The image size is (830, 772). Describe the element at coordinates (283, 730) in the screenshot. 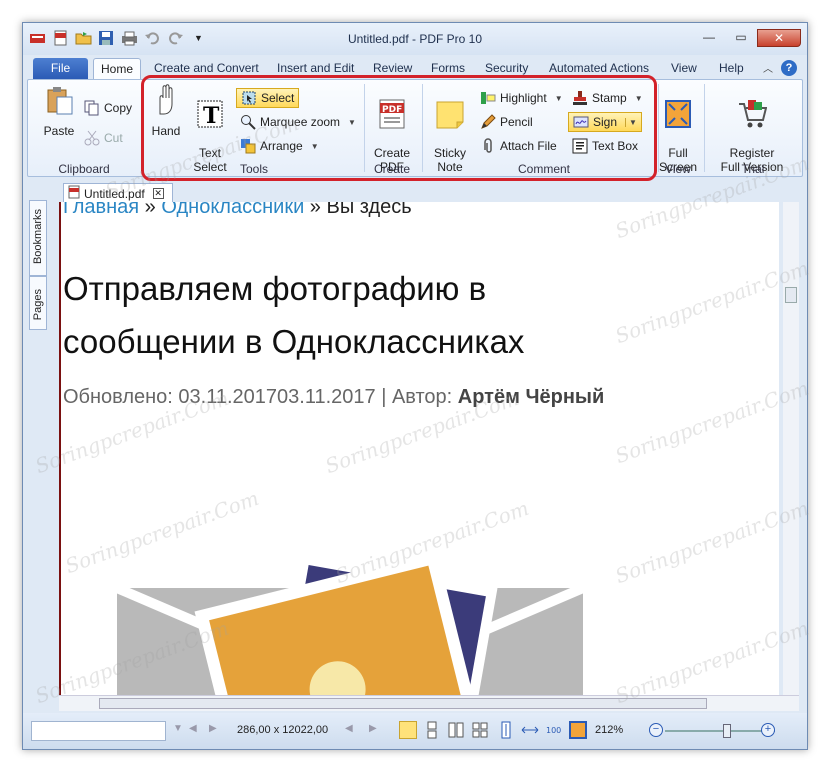

I see `page-dimensions: 286,00 x 12022,00` at that location.